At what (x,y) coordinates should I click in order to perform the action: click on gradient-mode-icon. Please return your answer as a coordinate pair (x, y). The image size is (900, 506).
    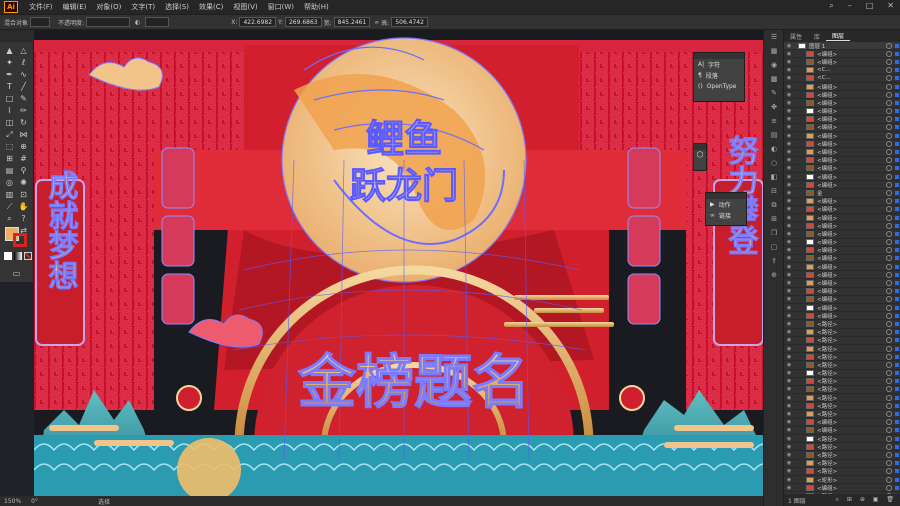
    Looking at the image, I should click on (18, 256).